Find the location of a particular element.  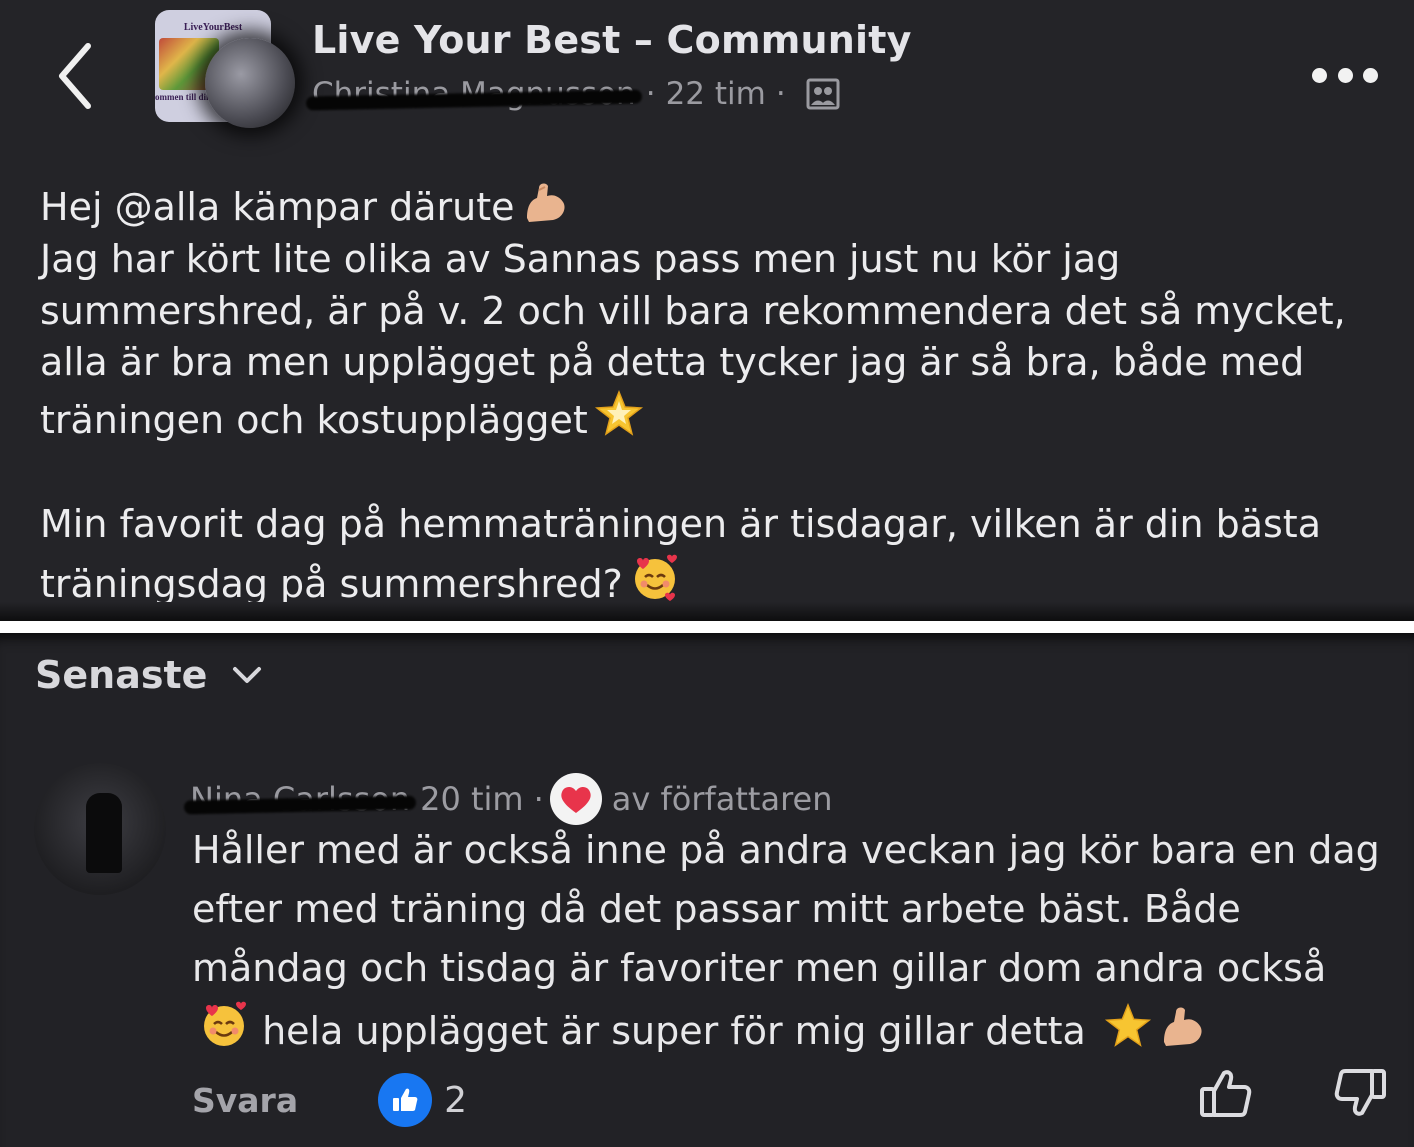

back-arrow-icon is located at coordinates (76, 76).